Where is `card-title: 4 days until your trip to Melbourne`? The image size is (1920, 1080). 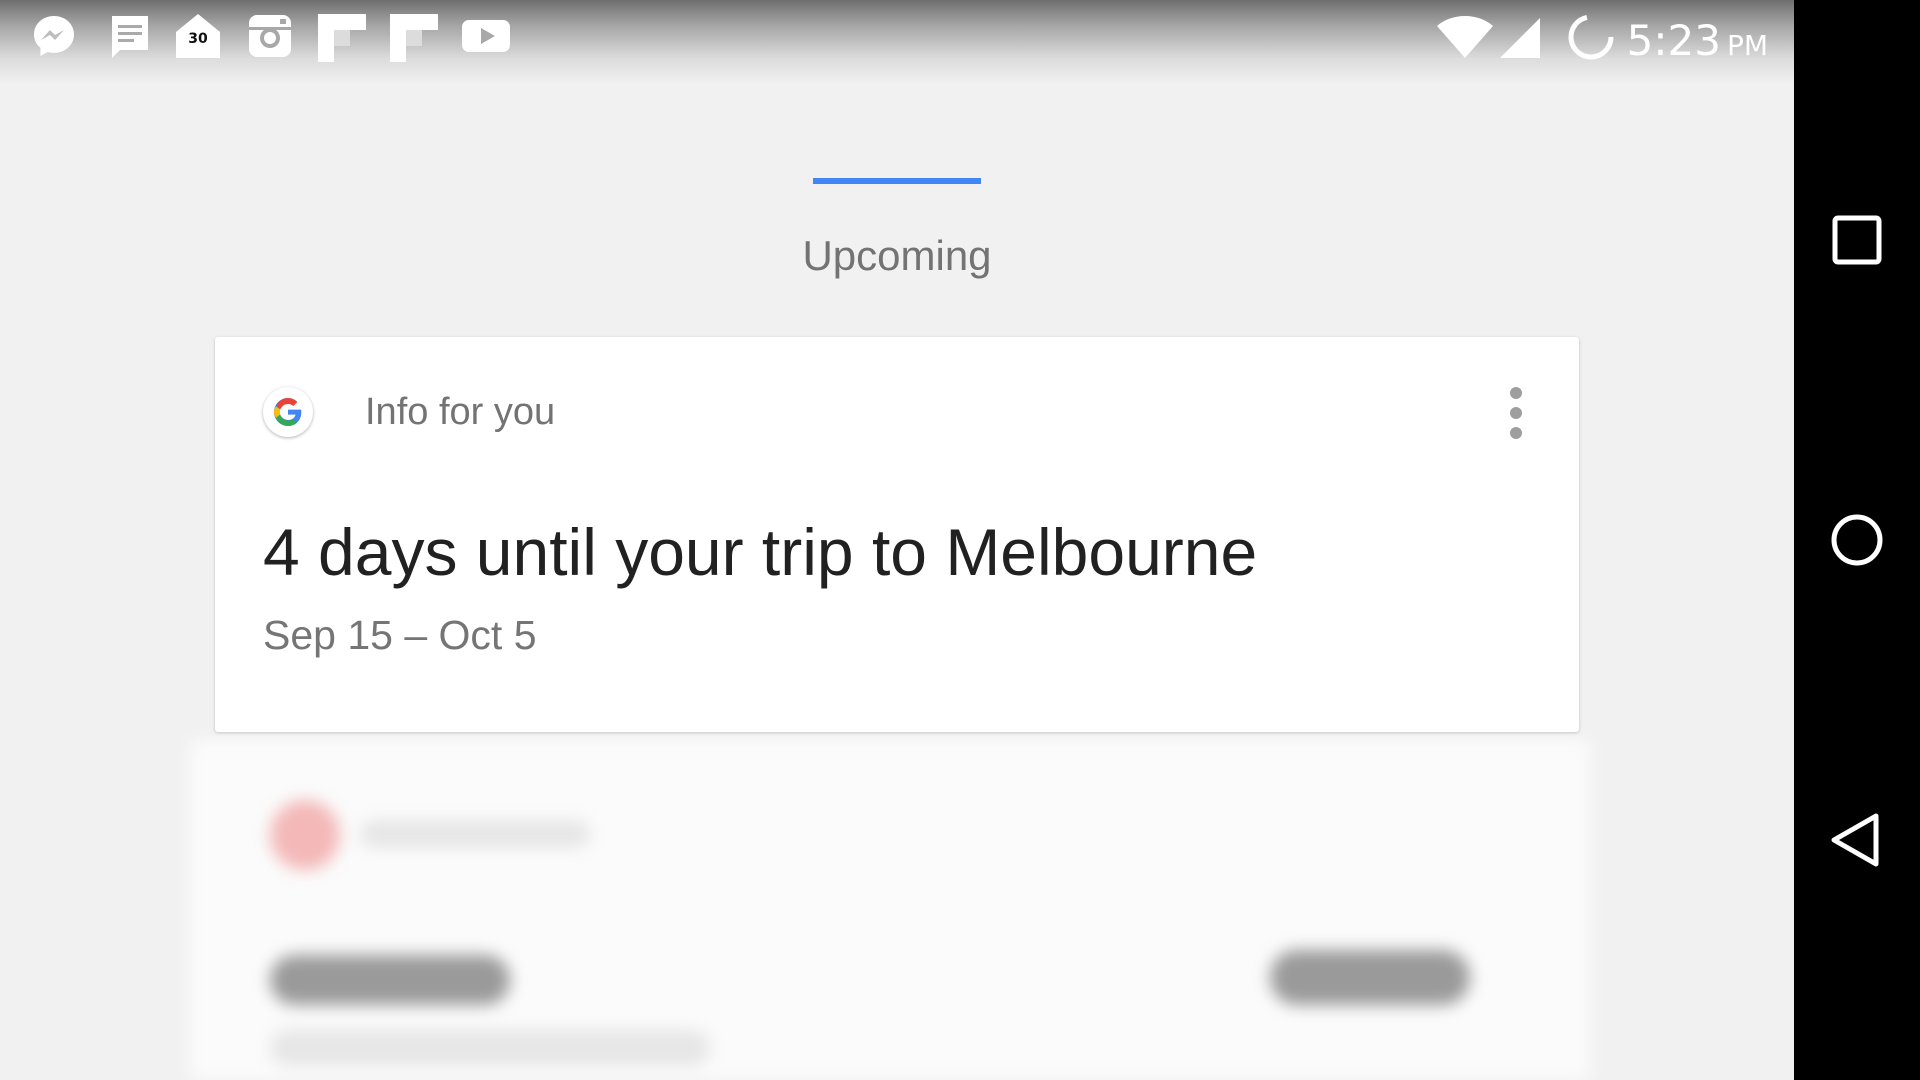 card-title: 4 days until your trip to Melbourne is located at coordinates (760, 552).